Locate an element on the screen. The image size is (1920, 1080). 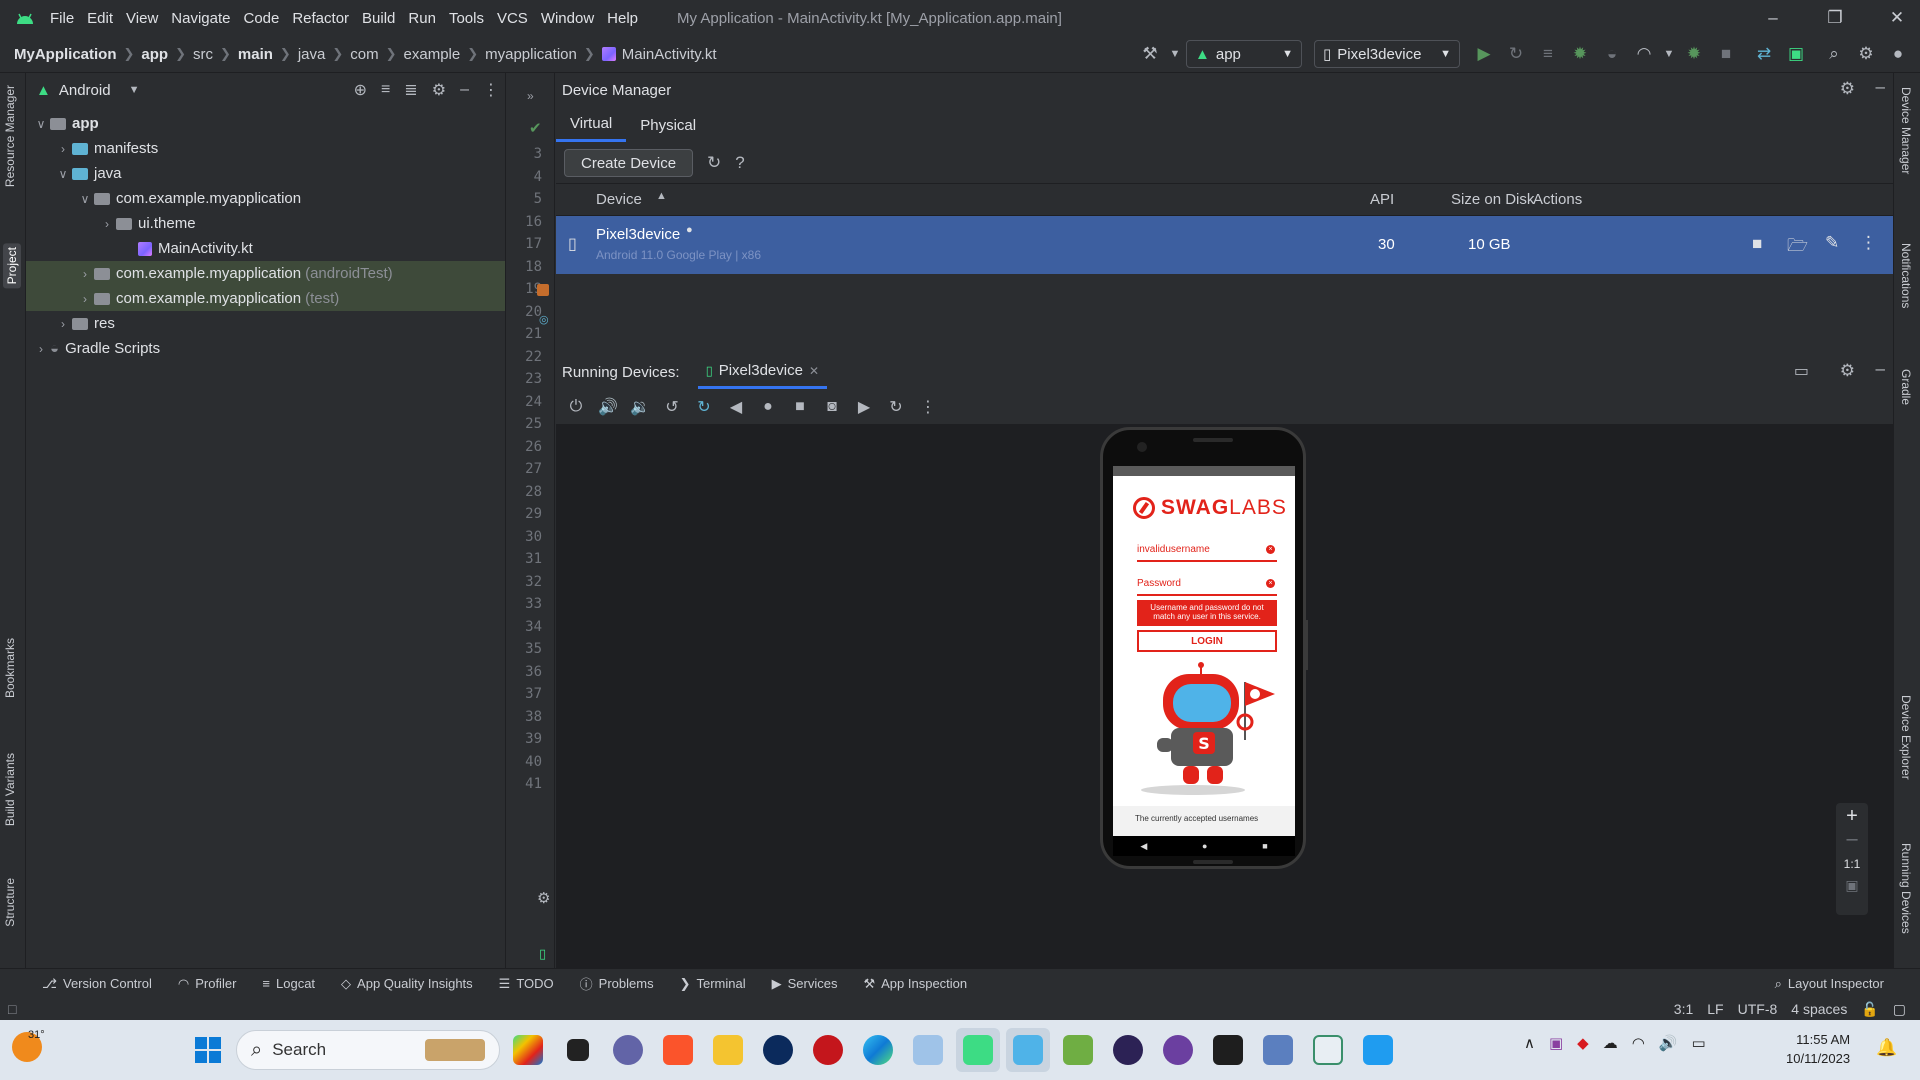
password-field: Password × is located at coordinates (1207, 585).